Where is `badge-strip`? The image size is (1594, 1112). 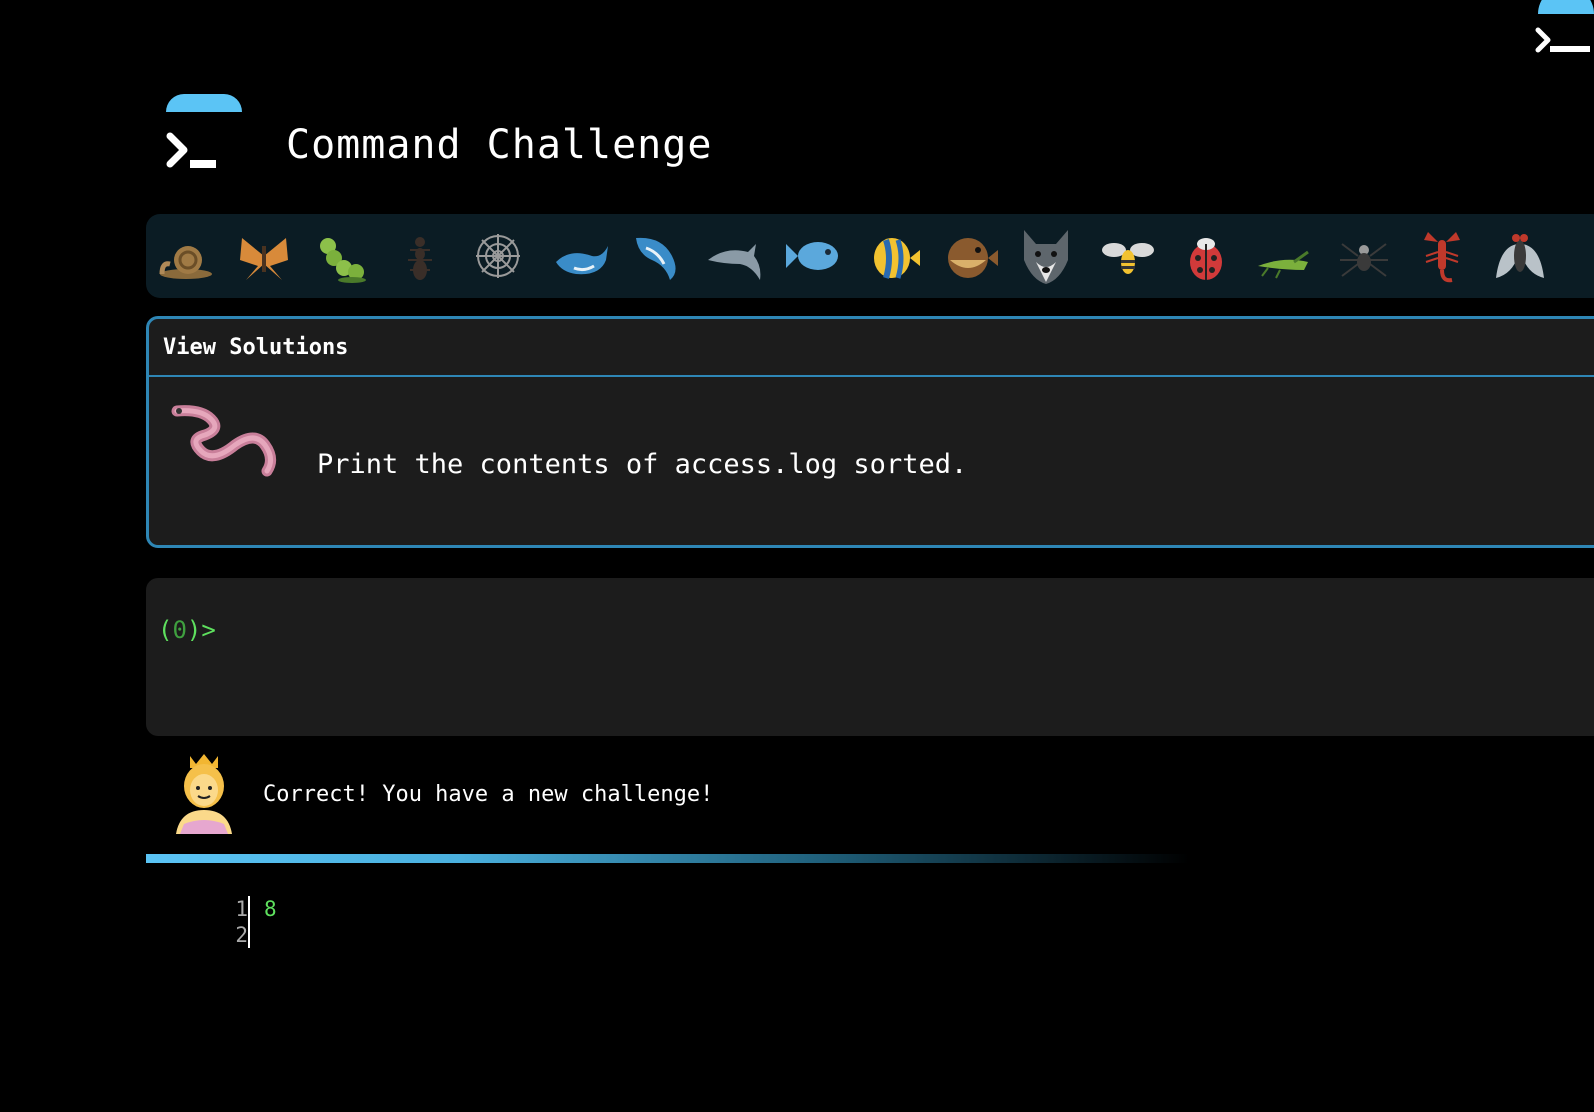
badge-strip is located at coordinates (870, 256).